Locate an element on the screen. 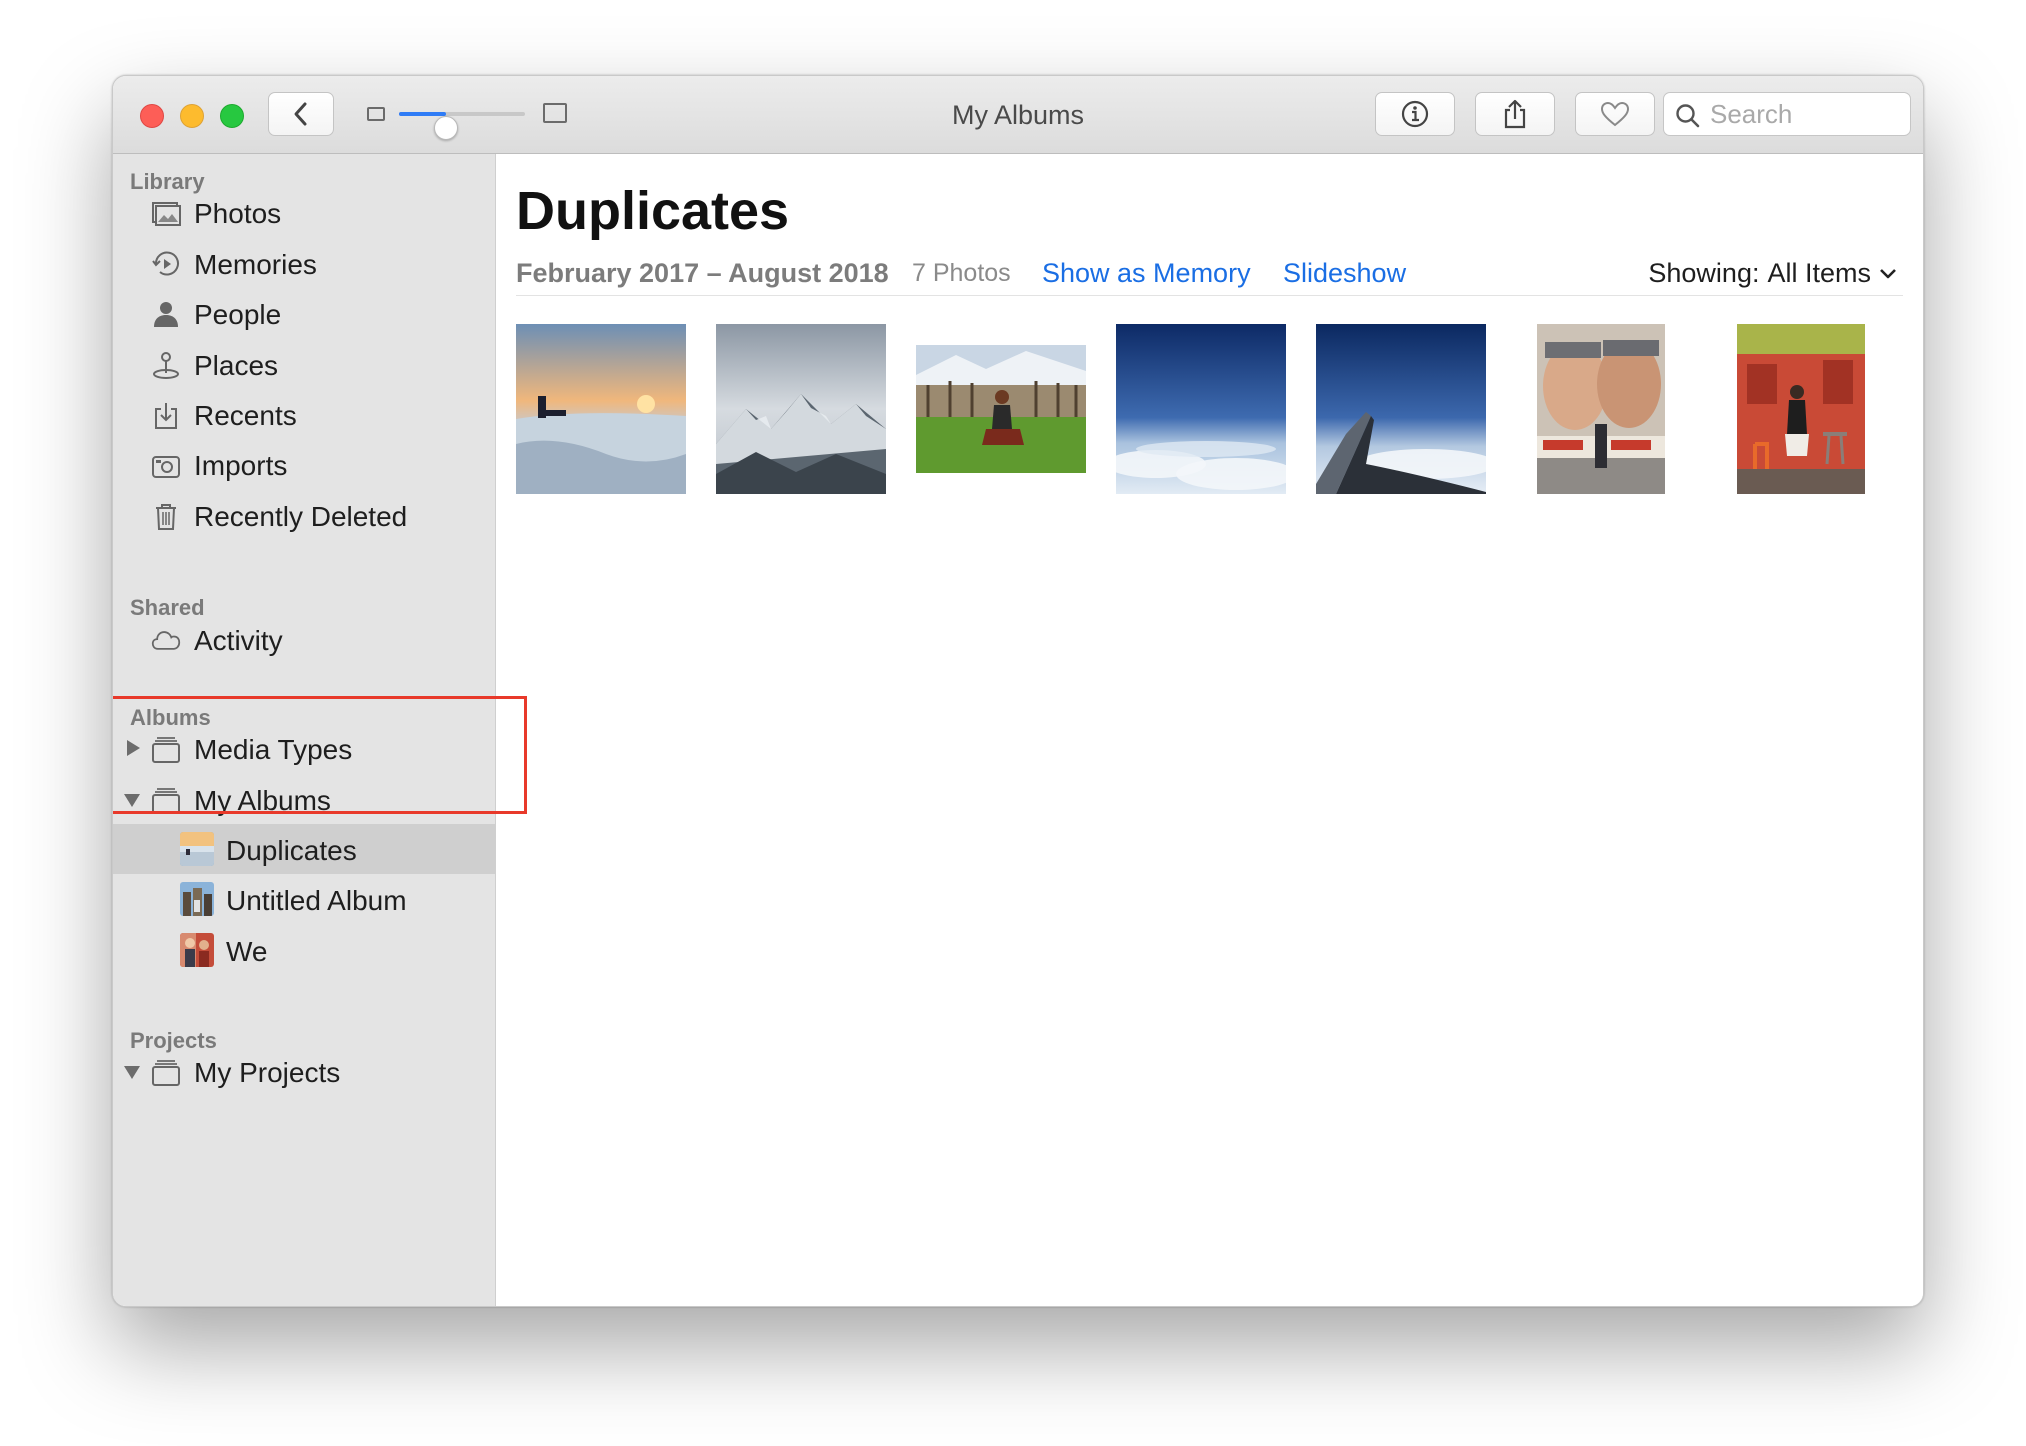 Image resolution: width=2026 pixels, height=1446 pixels. sidebar-item-recents: Recents is located at coordinates (304, 414).